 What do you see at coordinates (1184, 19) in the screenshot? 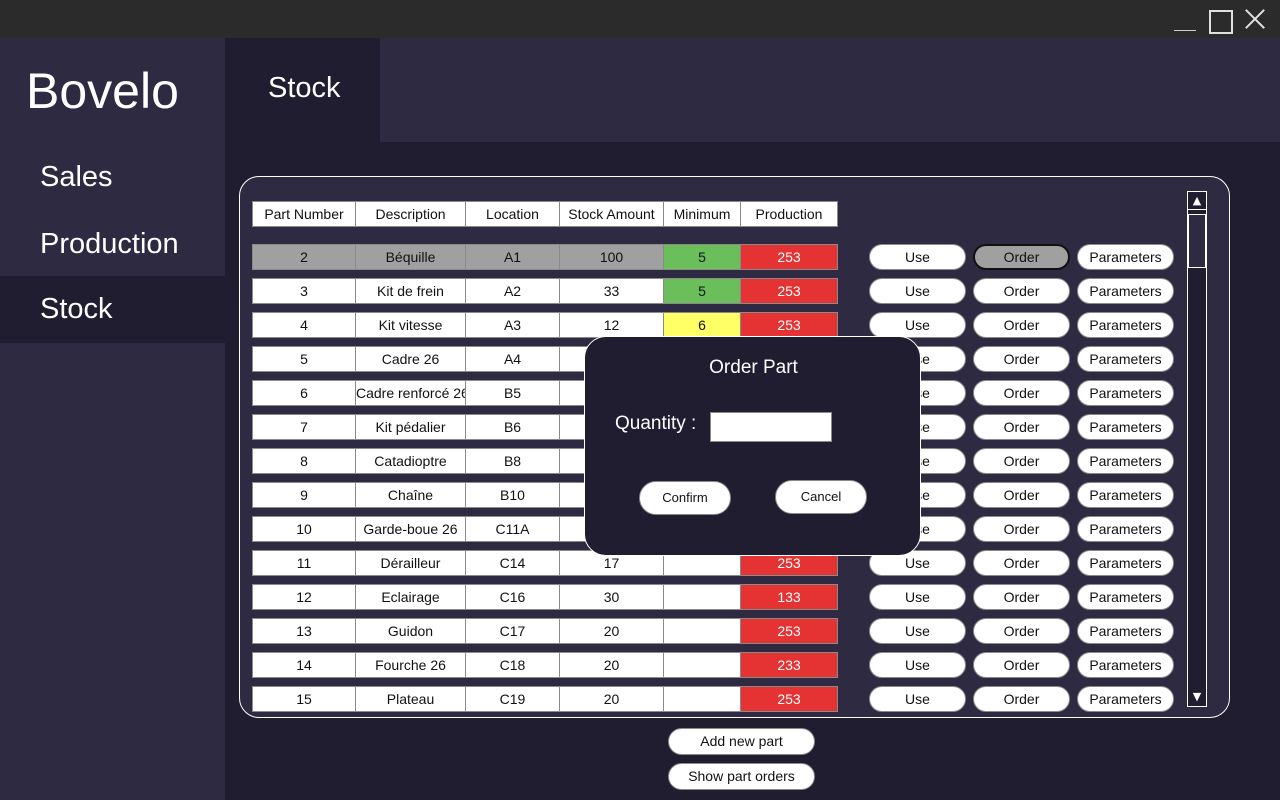
I see `minimize-icon` at bounding box center [1184, 19].